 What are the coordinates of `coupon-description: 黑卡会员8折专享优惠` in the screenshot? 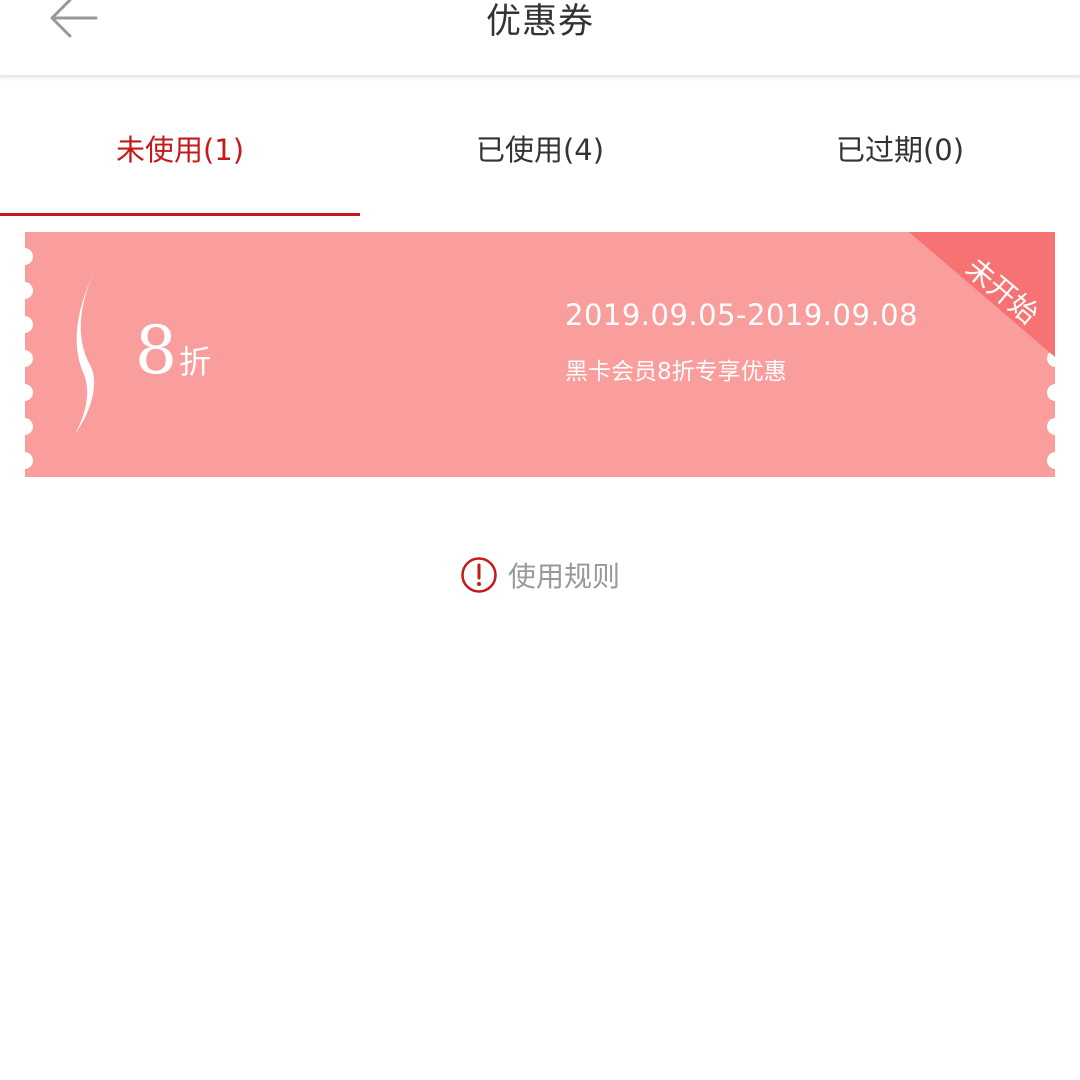 It's located at (676, 372).